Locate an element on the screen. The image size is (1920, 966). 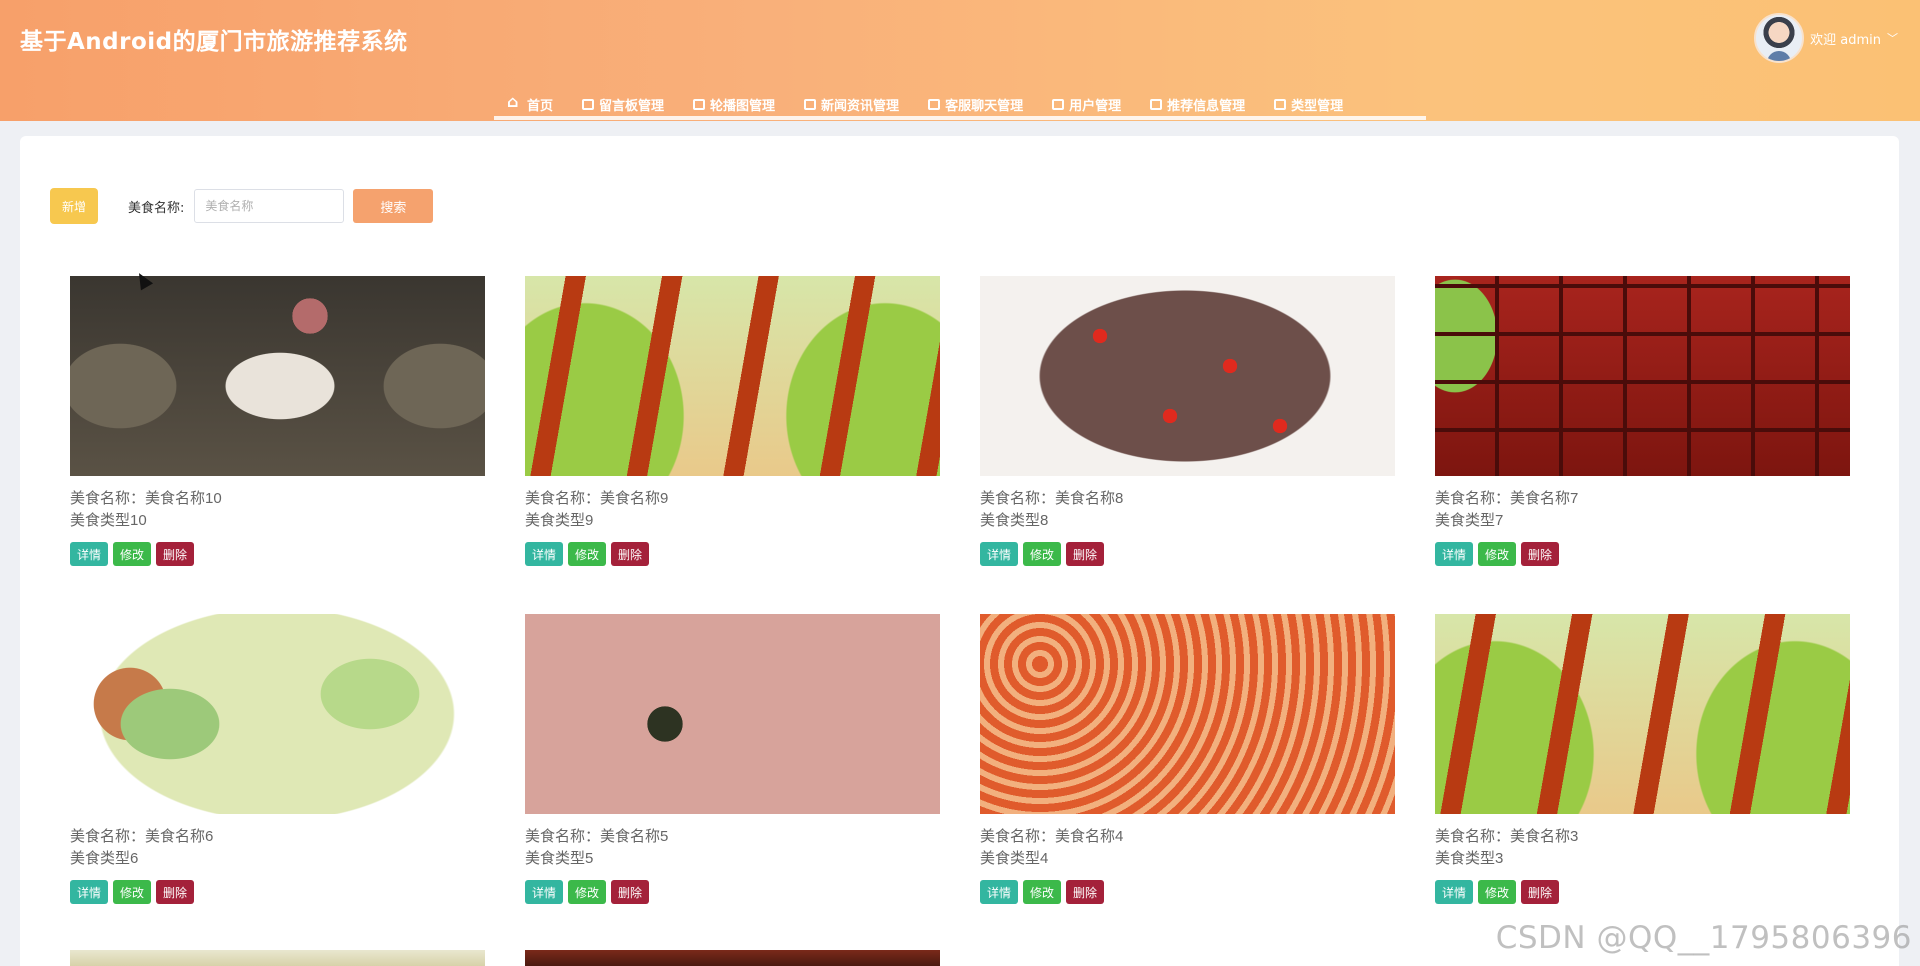
food-type: 美食类型7 is located at coordinates (1469, 520).